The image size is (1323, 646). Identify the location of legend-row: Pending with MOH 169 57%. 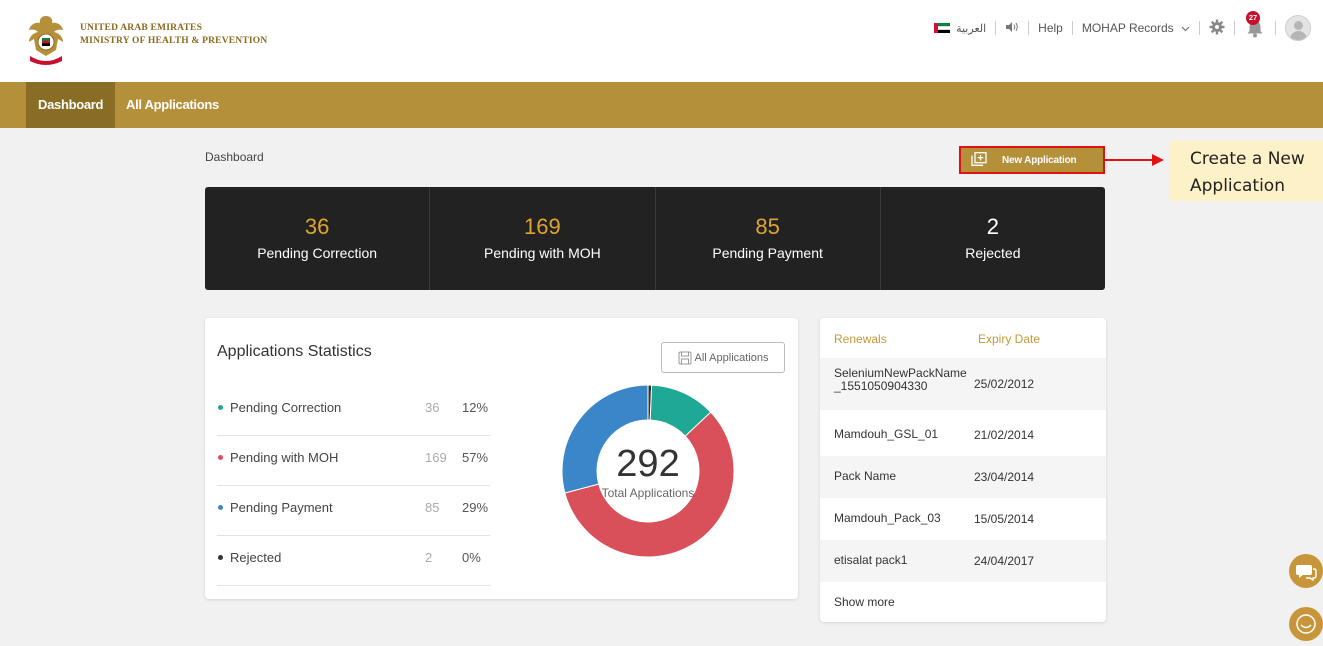
(353, 461).